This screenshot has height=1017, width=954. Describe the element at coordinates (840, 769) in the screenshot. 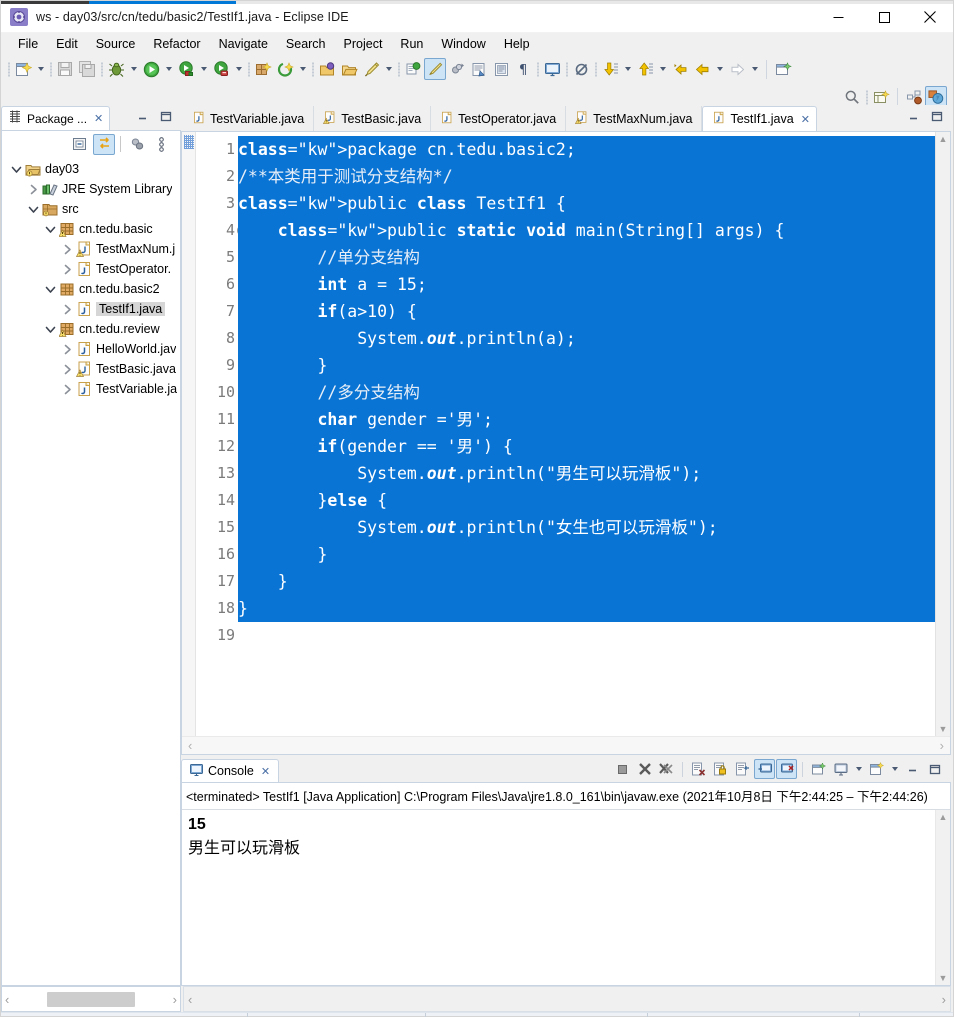

I see `display-selected-console-icon` at that location.